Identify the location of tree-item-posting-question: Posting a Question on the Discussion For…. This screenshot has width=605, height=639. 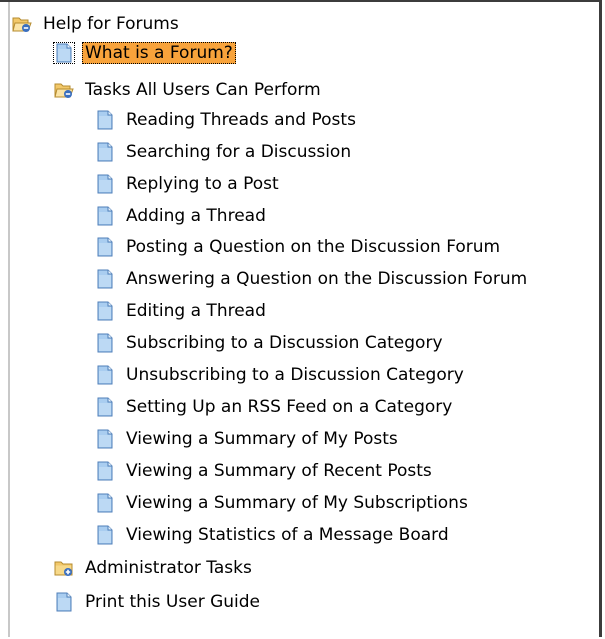
(299, 247).